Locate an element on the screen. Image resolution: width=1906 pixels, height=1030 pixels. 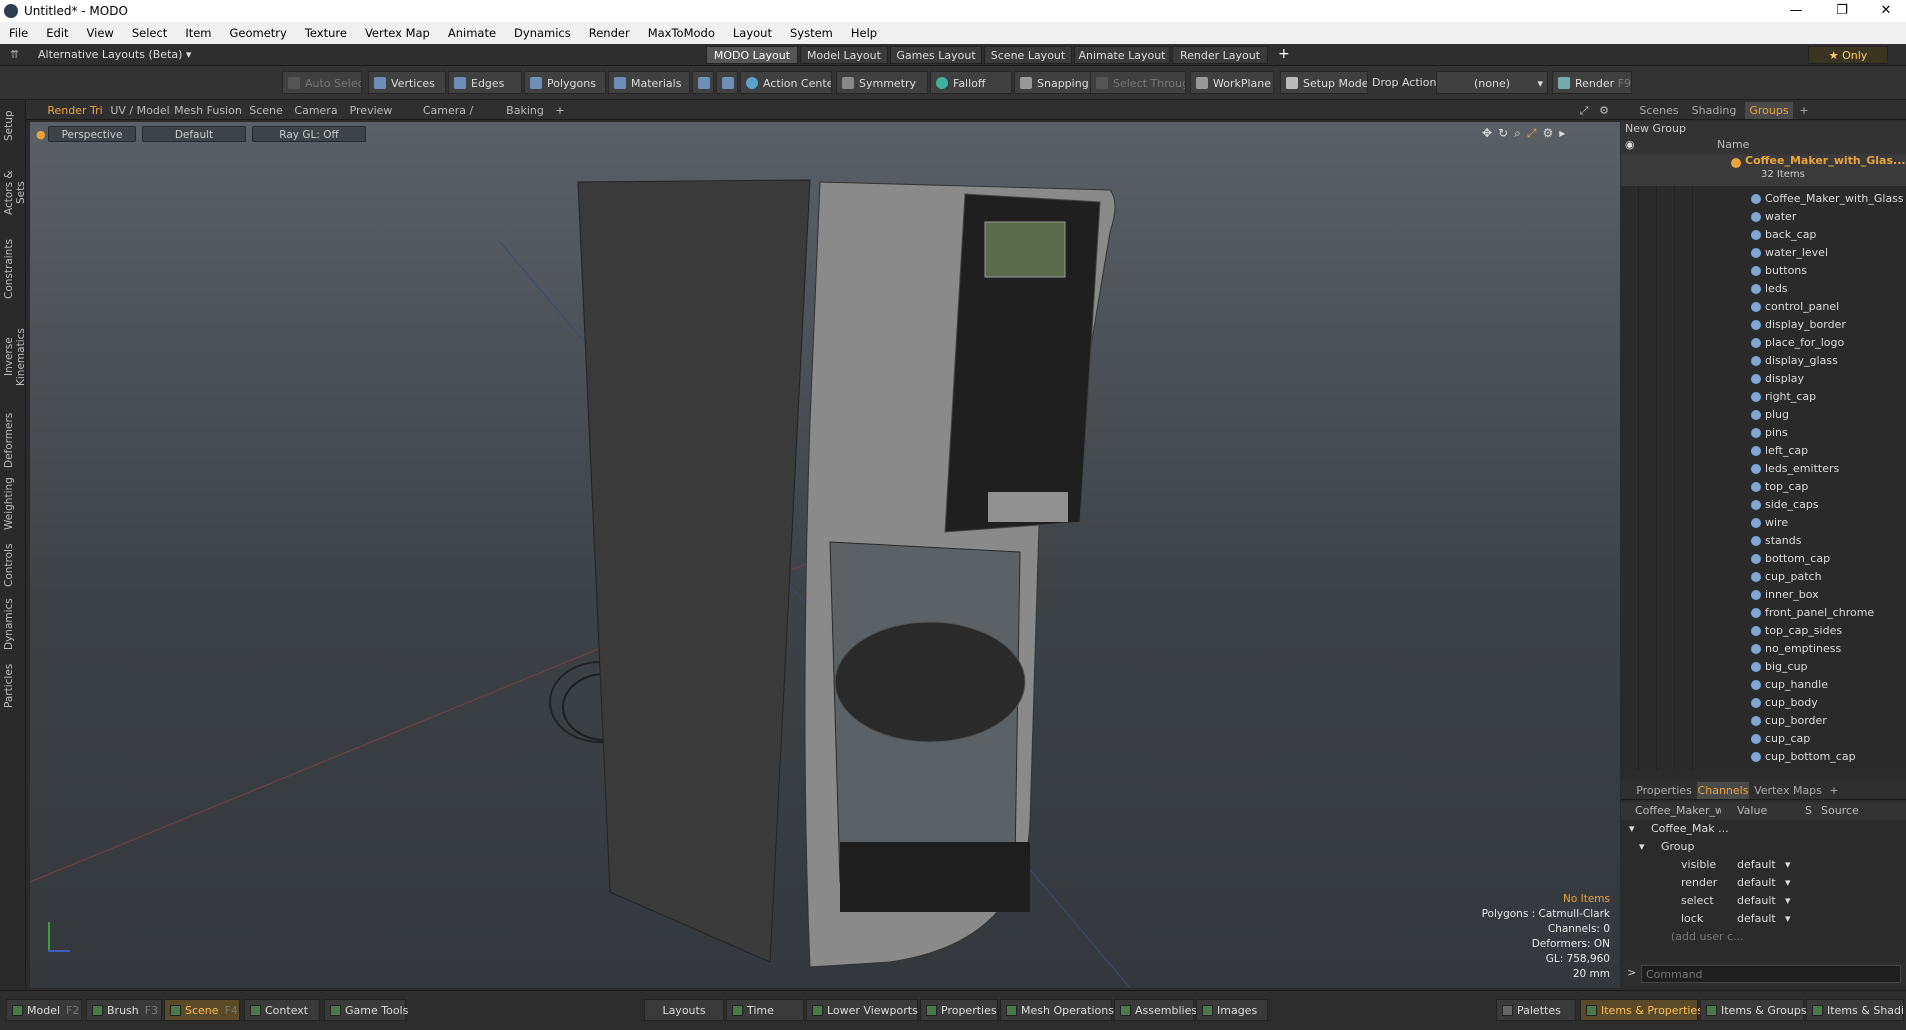
list-item: buttons is located at coordinates (1763, 271).